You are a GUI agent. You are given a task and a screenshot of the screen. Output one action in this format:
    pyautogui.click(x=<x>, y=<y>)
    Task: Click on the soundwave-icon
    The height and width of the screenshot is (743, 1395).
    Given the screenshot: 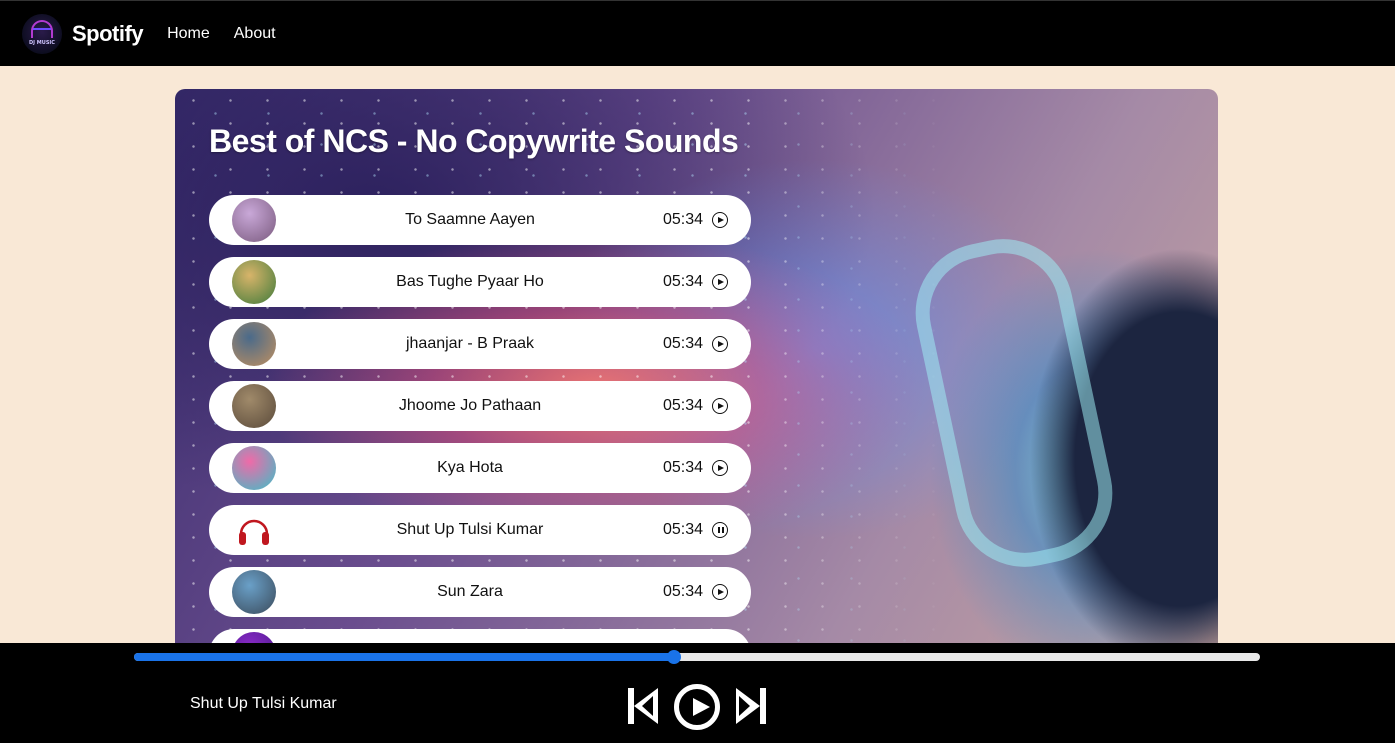 What is the action you would take?
    pyautogui.click(x=42, y=30)
    